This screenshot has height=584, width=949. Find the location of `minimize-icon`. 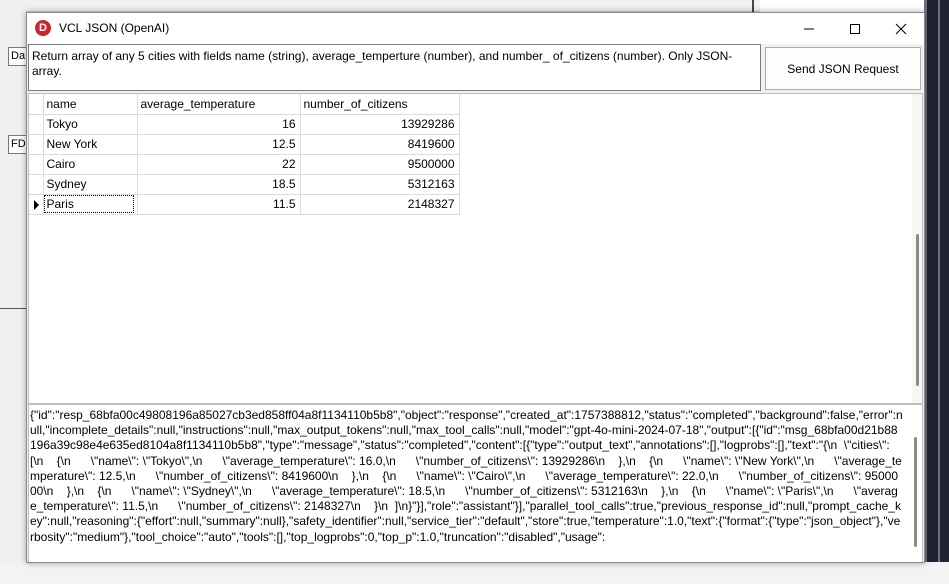

minimize-icon is located at coordinates (809, 29).